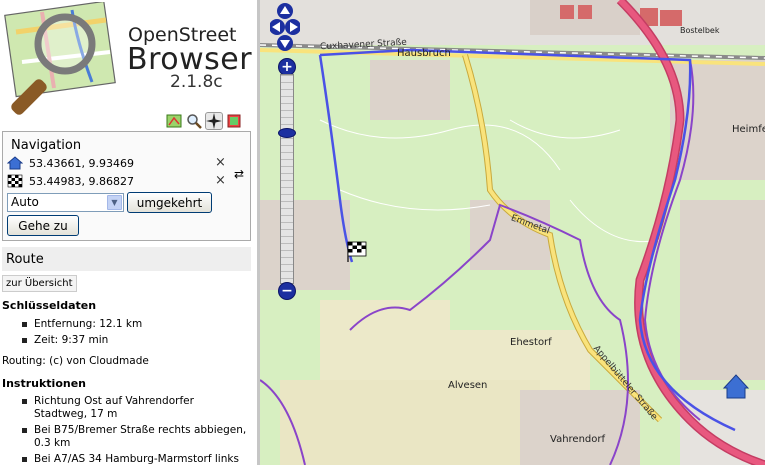  Describe the element at coordinates (49, 305) in the screenshot. I see `key-data-title: Schlüsseldaten` at that location.